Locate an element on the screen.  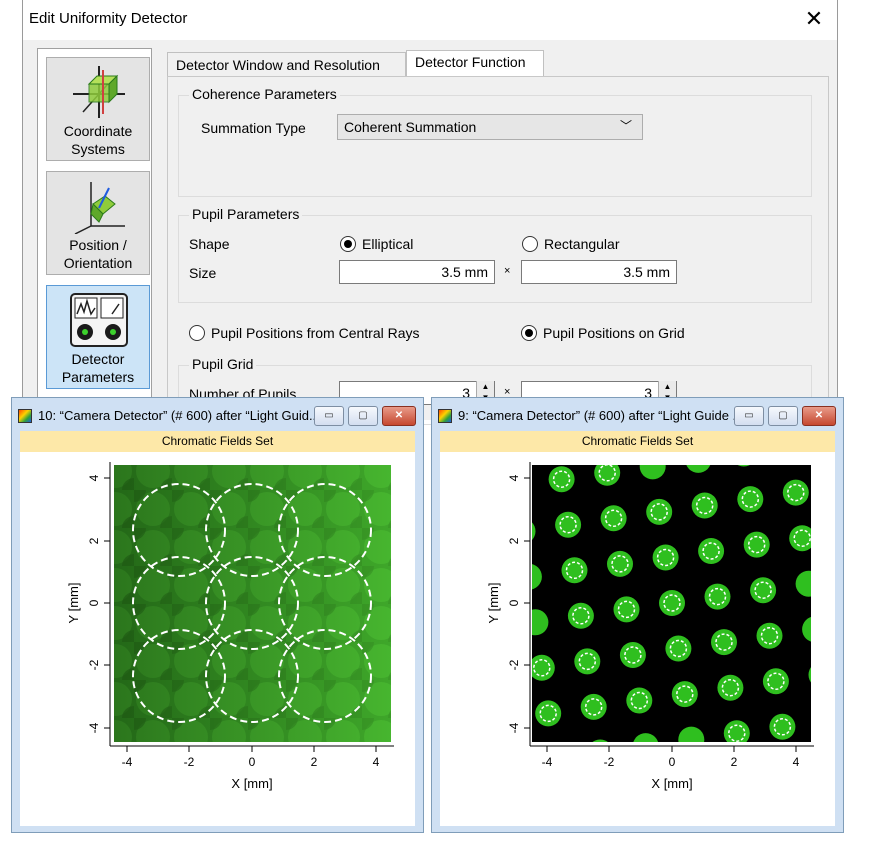
app-icon is located at coordinates (445, 416).